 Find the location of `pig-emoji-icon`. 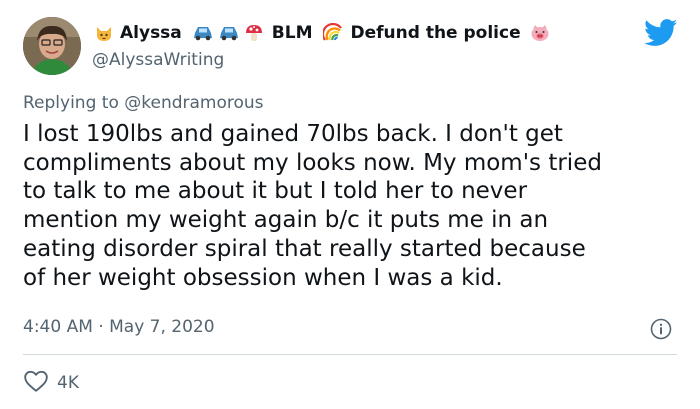

pig-emoji-icon is located at coordinates (540, 33).